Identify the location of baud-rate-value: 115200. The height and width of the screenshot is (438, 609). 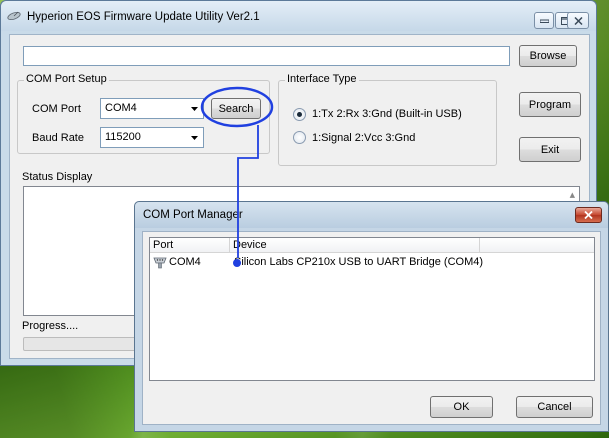
(123, 137).